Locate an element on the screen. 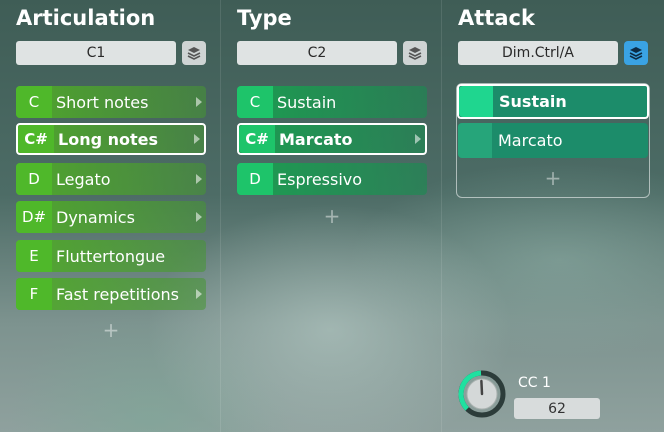  attack-list: Sustain Marcato + is located at coordinates (553, 140).